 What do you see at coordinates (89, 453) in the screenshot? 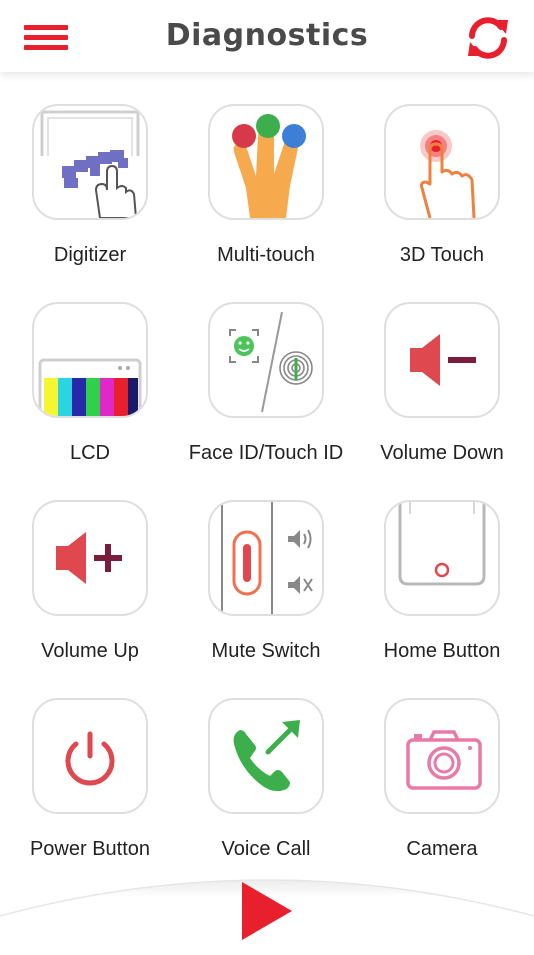
I see `test-label: LCD` at bounding box center [89, 453].